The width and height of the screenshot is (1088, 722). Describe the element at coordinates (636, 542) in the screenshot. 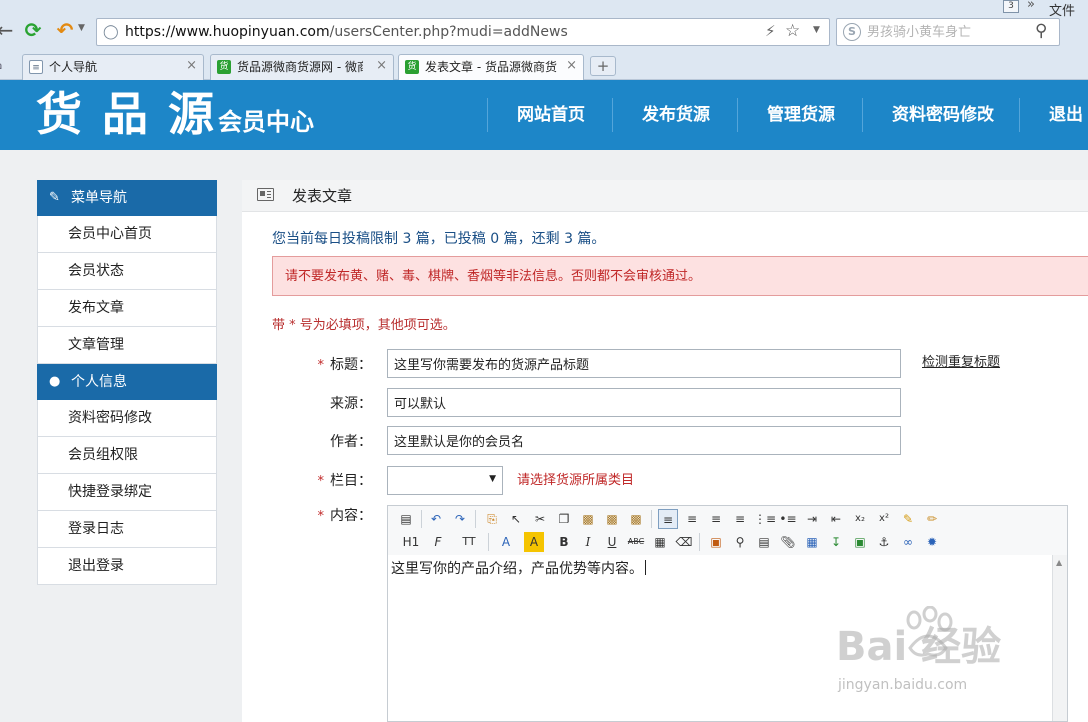

I see `strikethrough-icon: ABC` at that location.